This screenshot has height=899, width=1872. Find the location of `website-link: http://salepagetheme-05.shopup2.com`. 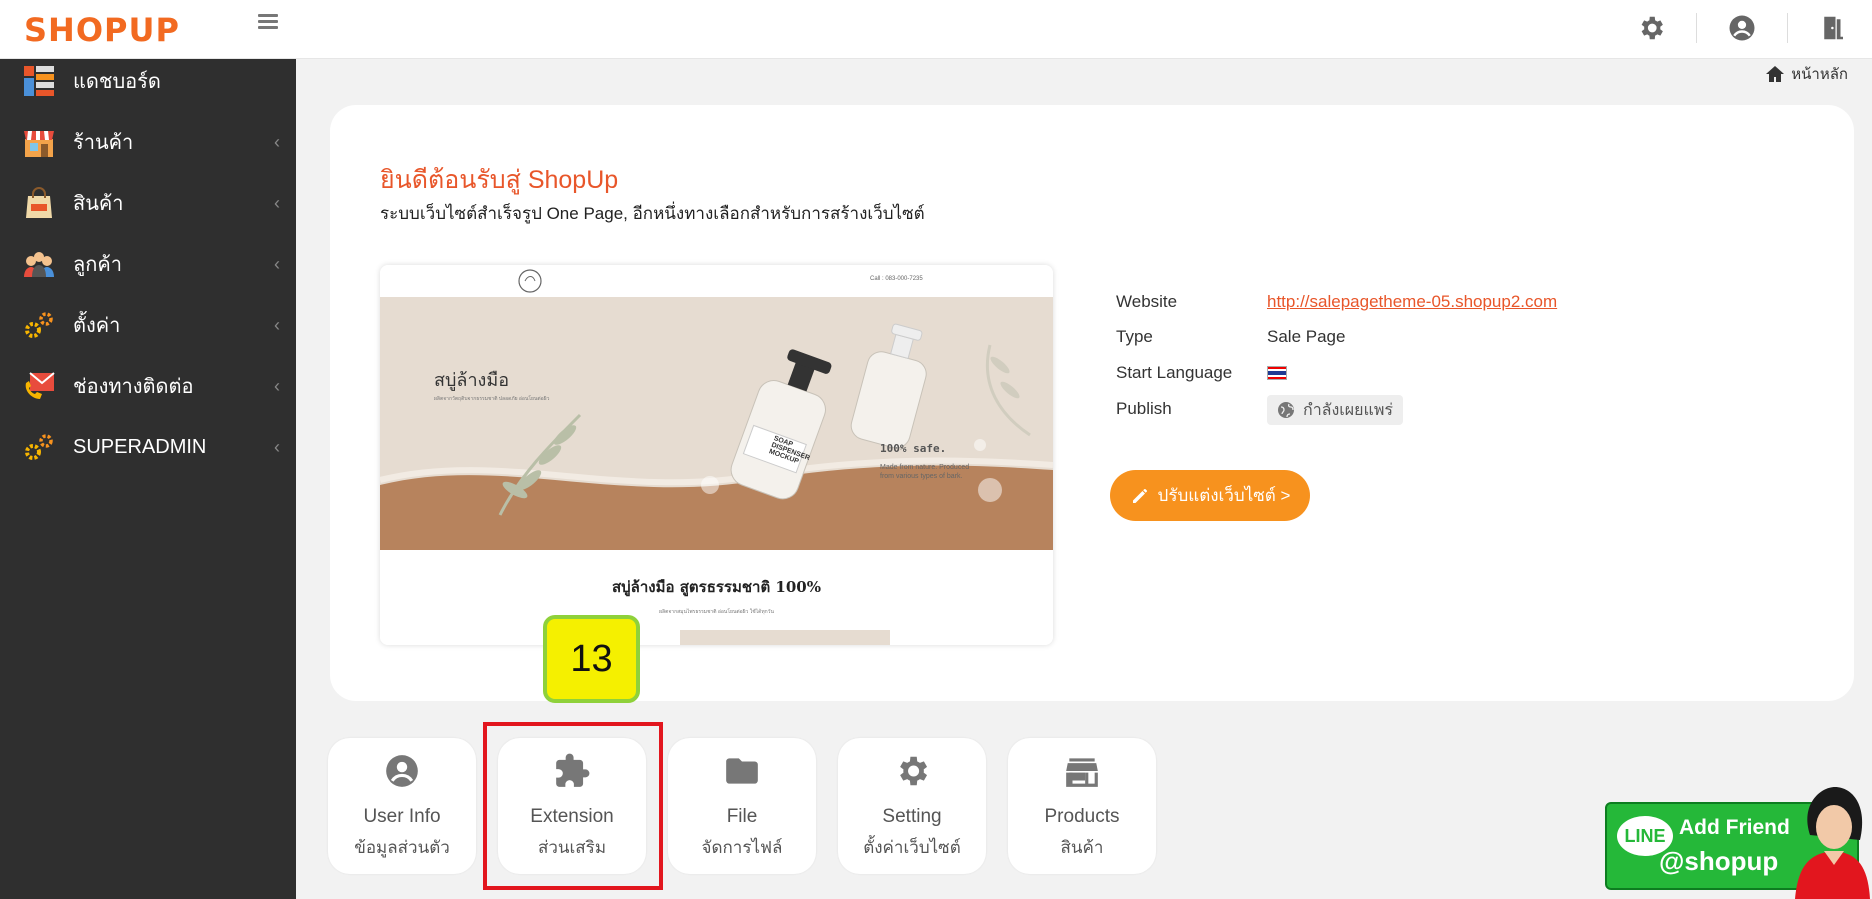

website-link: http://salepagetheme-05.shopup2.com is located at coordinates (1412, 301).